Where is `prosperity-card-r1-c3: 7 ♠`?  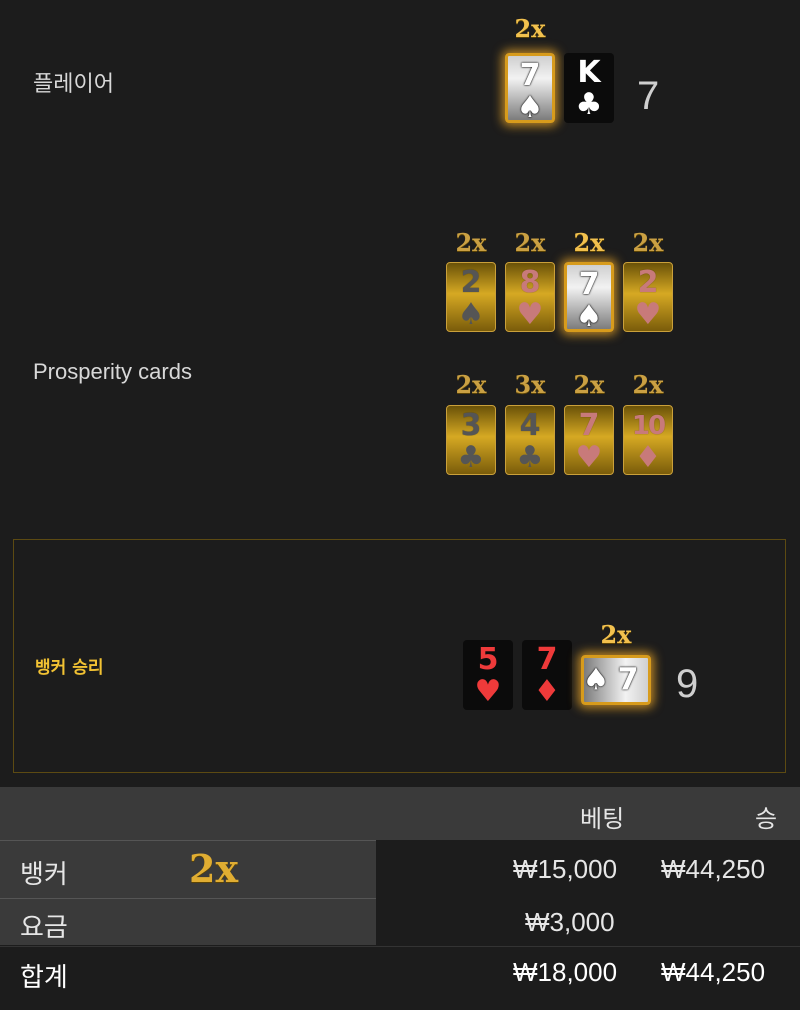
prosperity-card-r1-c3: 7 ♠ is located at coordinates (589, 297).